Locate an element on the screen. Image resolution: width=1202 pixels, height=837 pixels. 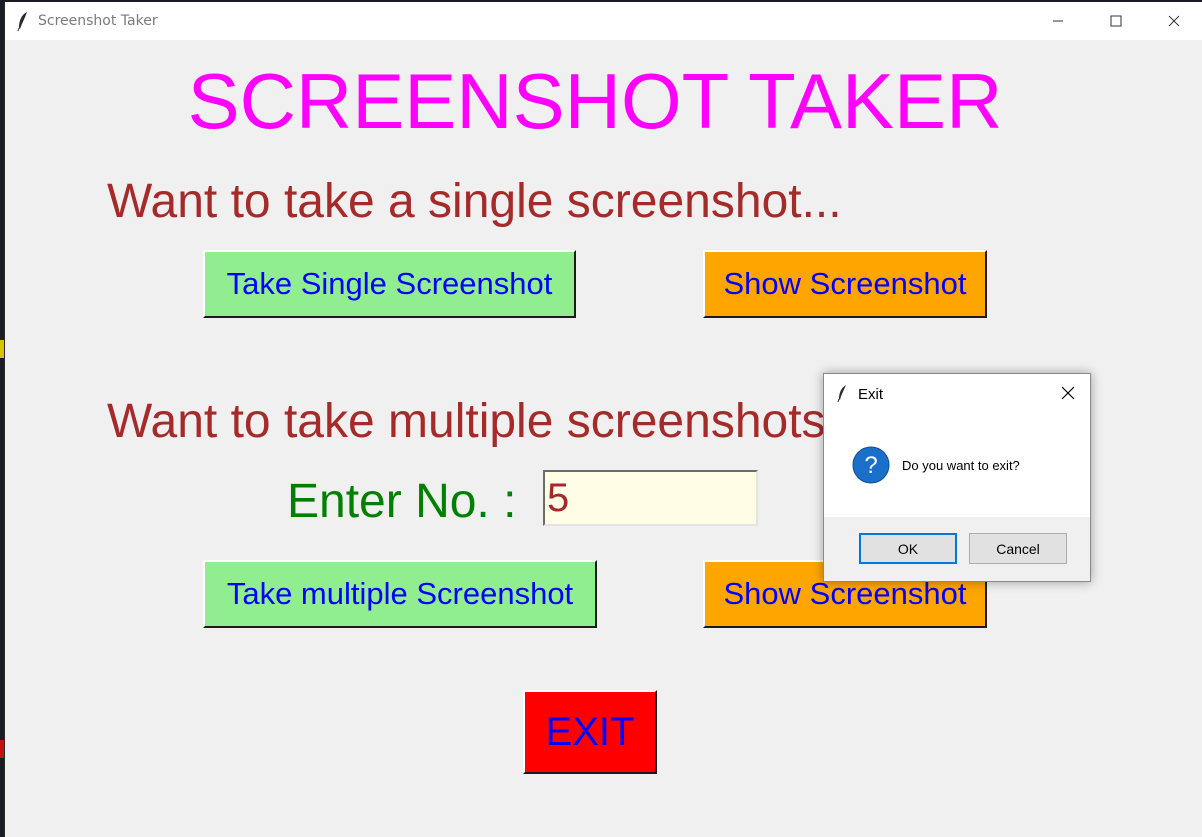
close-button is located at coordinates (1174, 21).